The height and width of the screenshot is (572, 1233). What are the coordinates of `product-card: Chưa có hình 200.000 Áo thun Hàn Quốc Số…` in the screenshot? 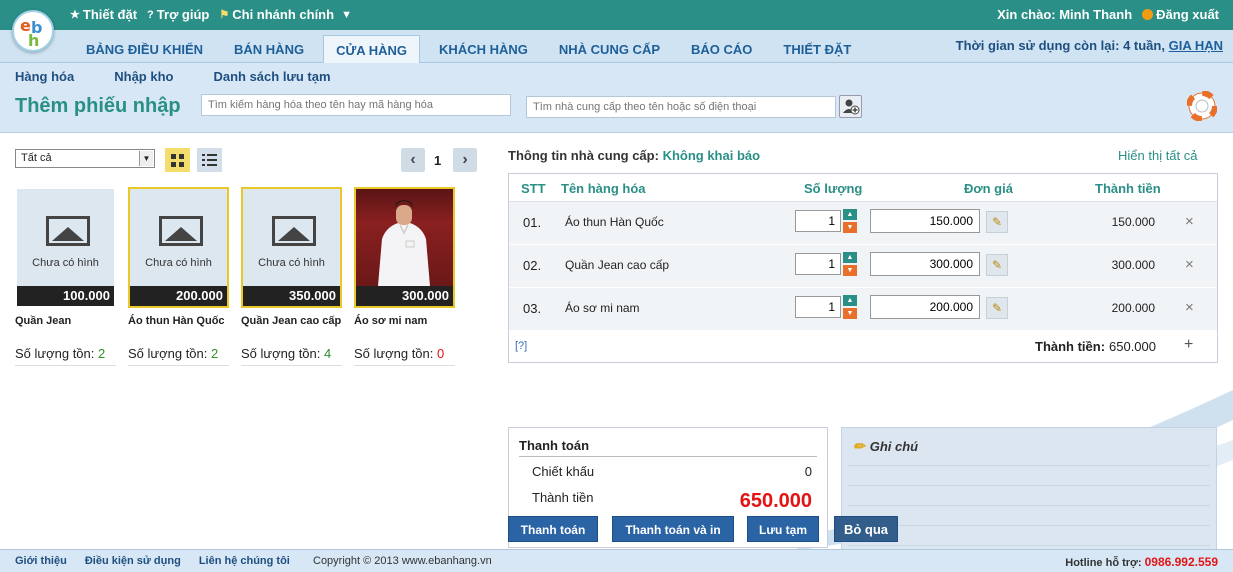 It's located at (178, 276).